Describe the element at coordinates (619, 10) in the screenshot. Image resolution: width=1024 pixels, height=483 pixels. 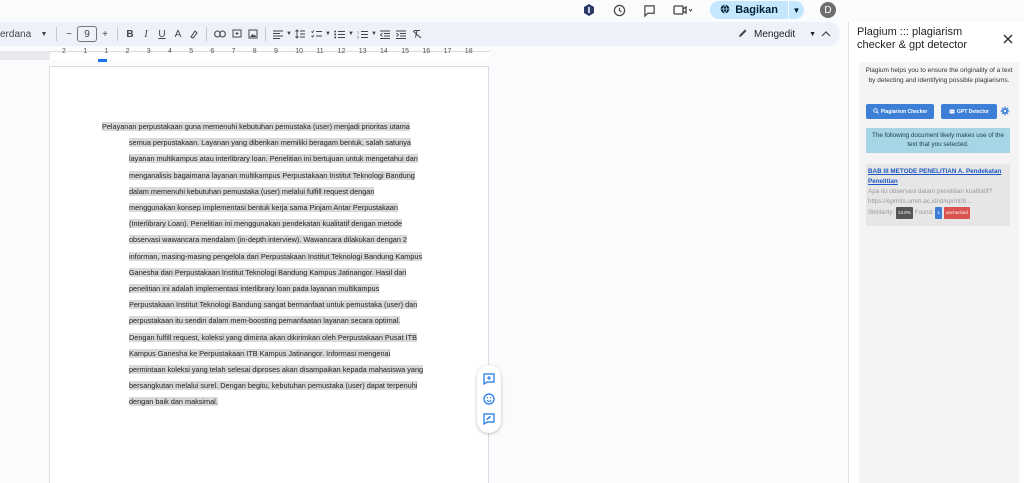
I see `history-icon` at that location.